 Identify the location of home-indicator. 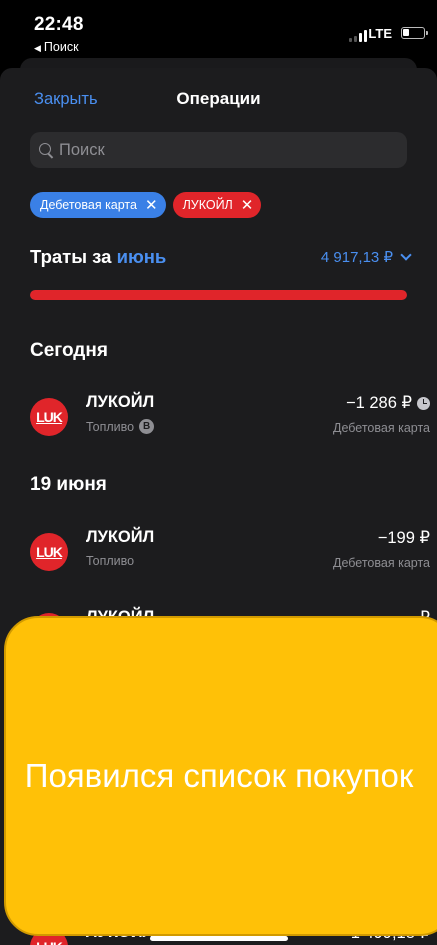
(219, 938).